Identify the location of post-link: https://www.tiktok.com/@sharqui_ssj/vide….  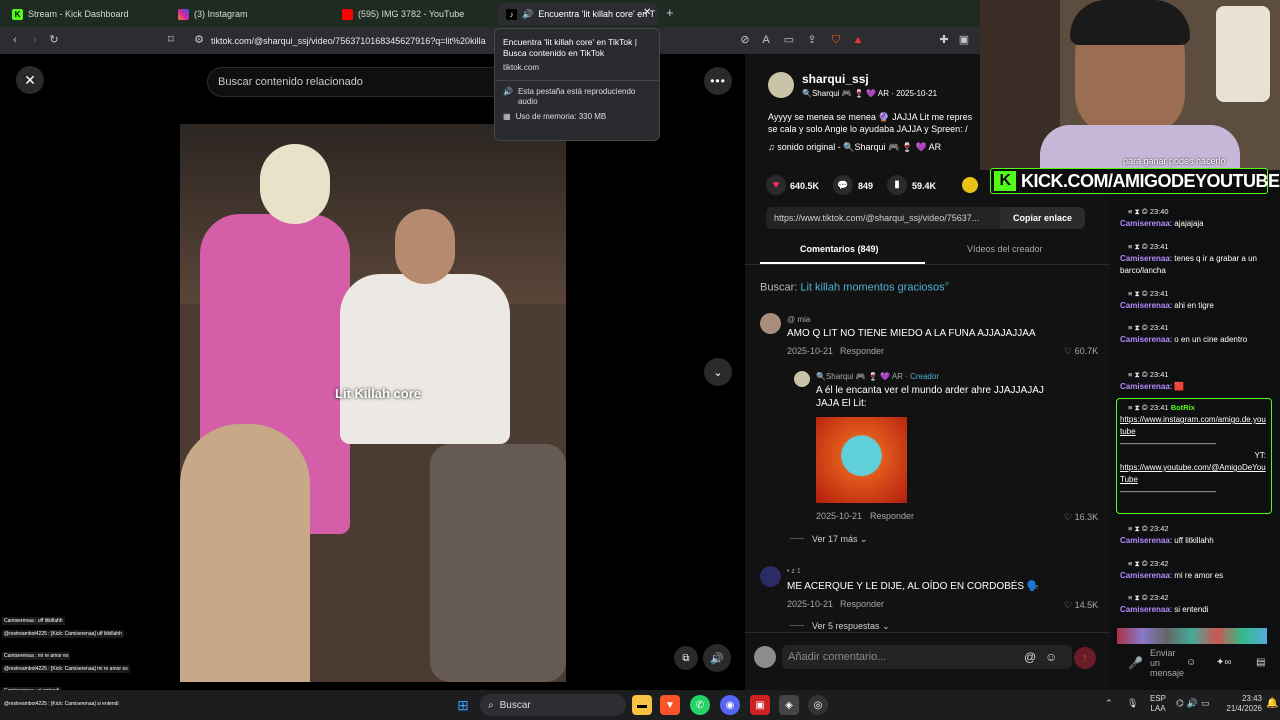
(876, 218).